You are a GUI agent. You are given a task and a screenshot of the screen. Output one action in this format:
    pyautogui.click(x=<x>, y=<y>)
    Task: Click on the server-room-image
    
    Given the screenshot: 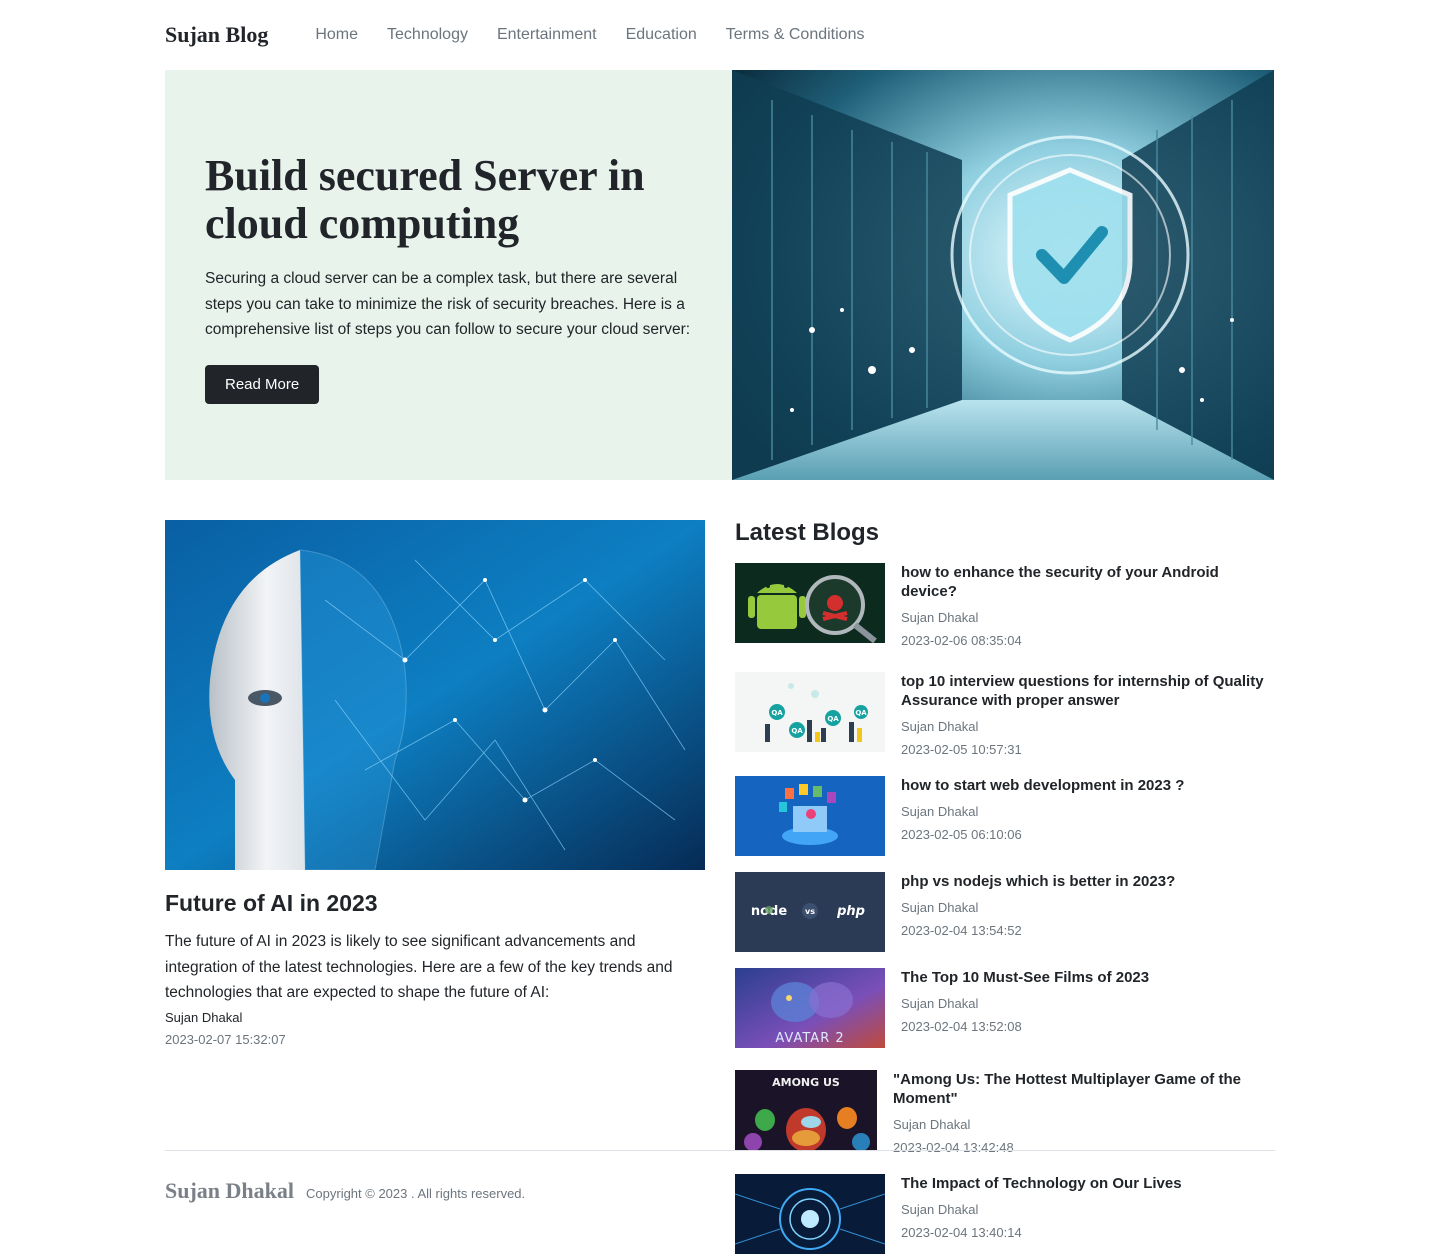 What is the action you would take?
    pyautogui.click(x=1003, y=275)
    